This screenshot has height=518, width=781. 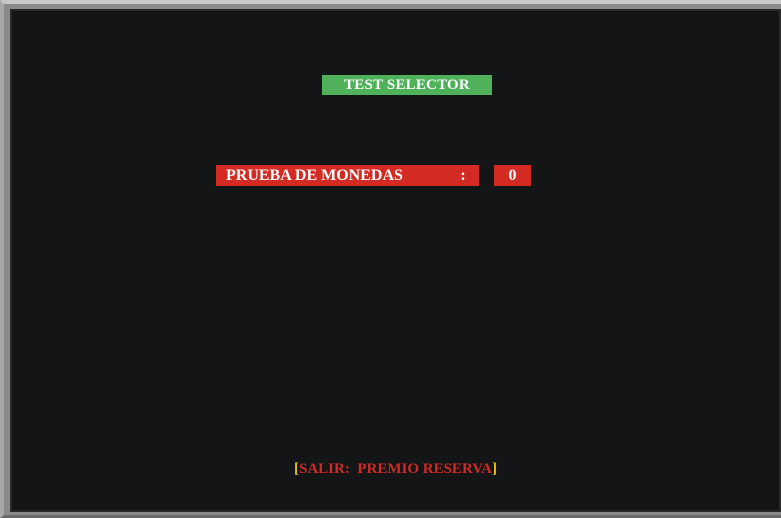 I want to click on footer-close-bracket: ], so click(x=494, y=469).